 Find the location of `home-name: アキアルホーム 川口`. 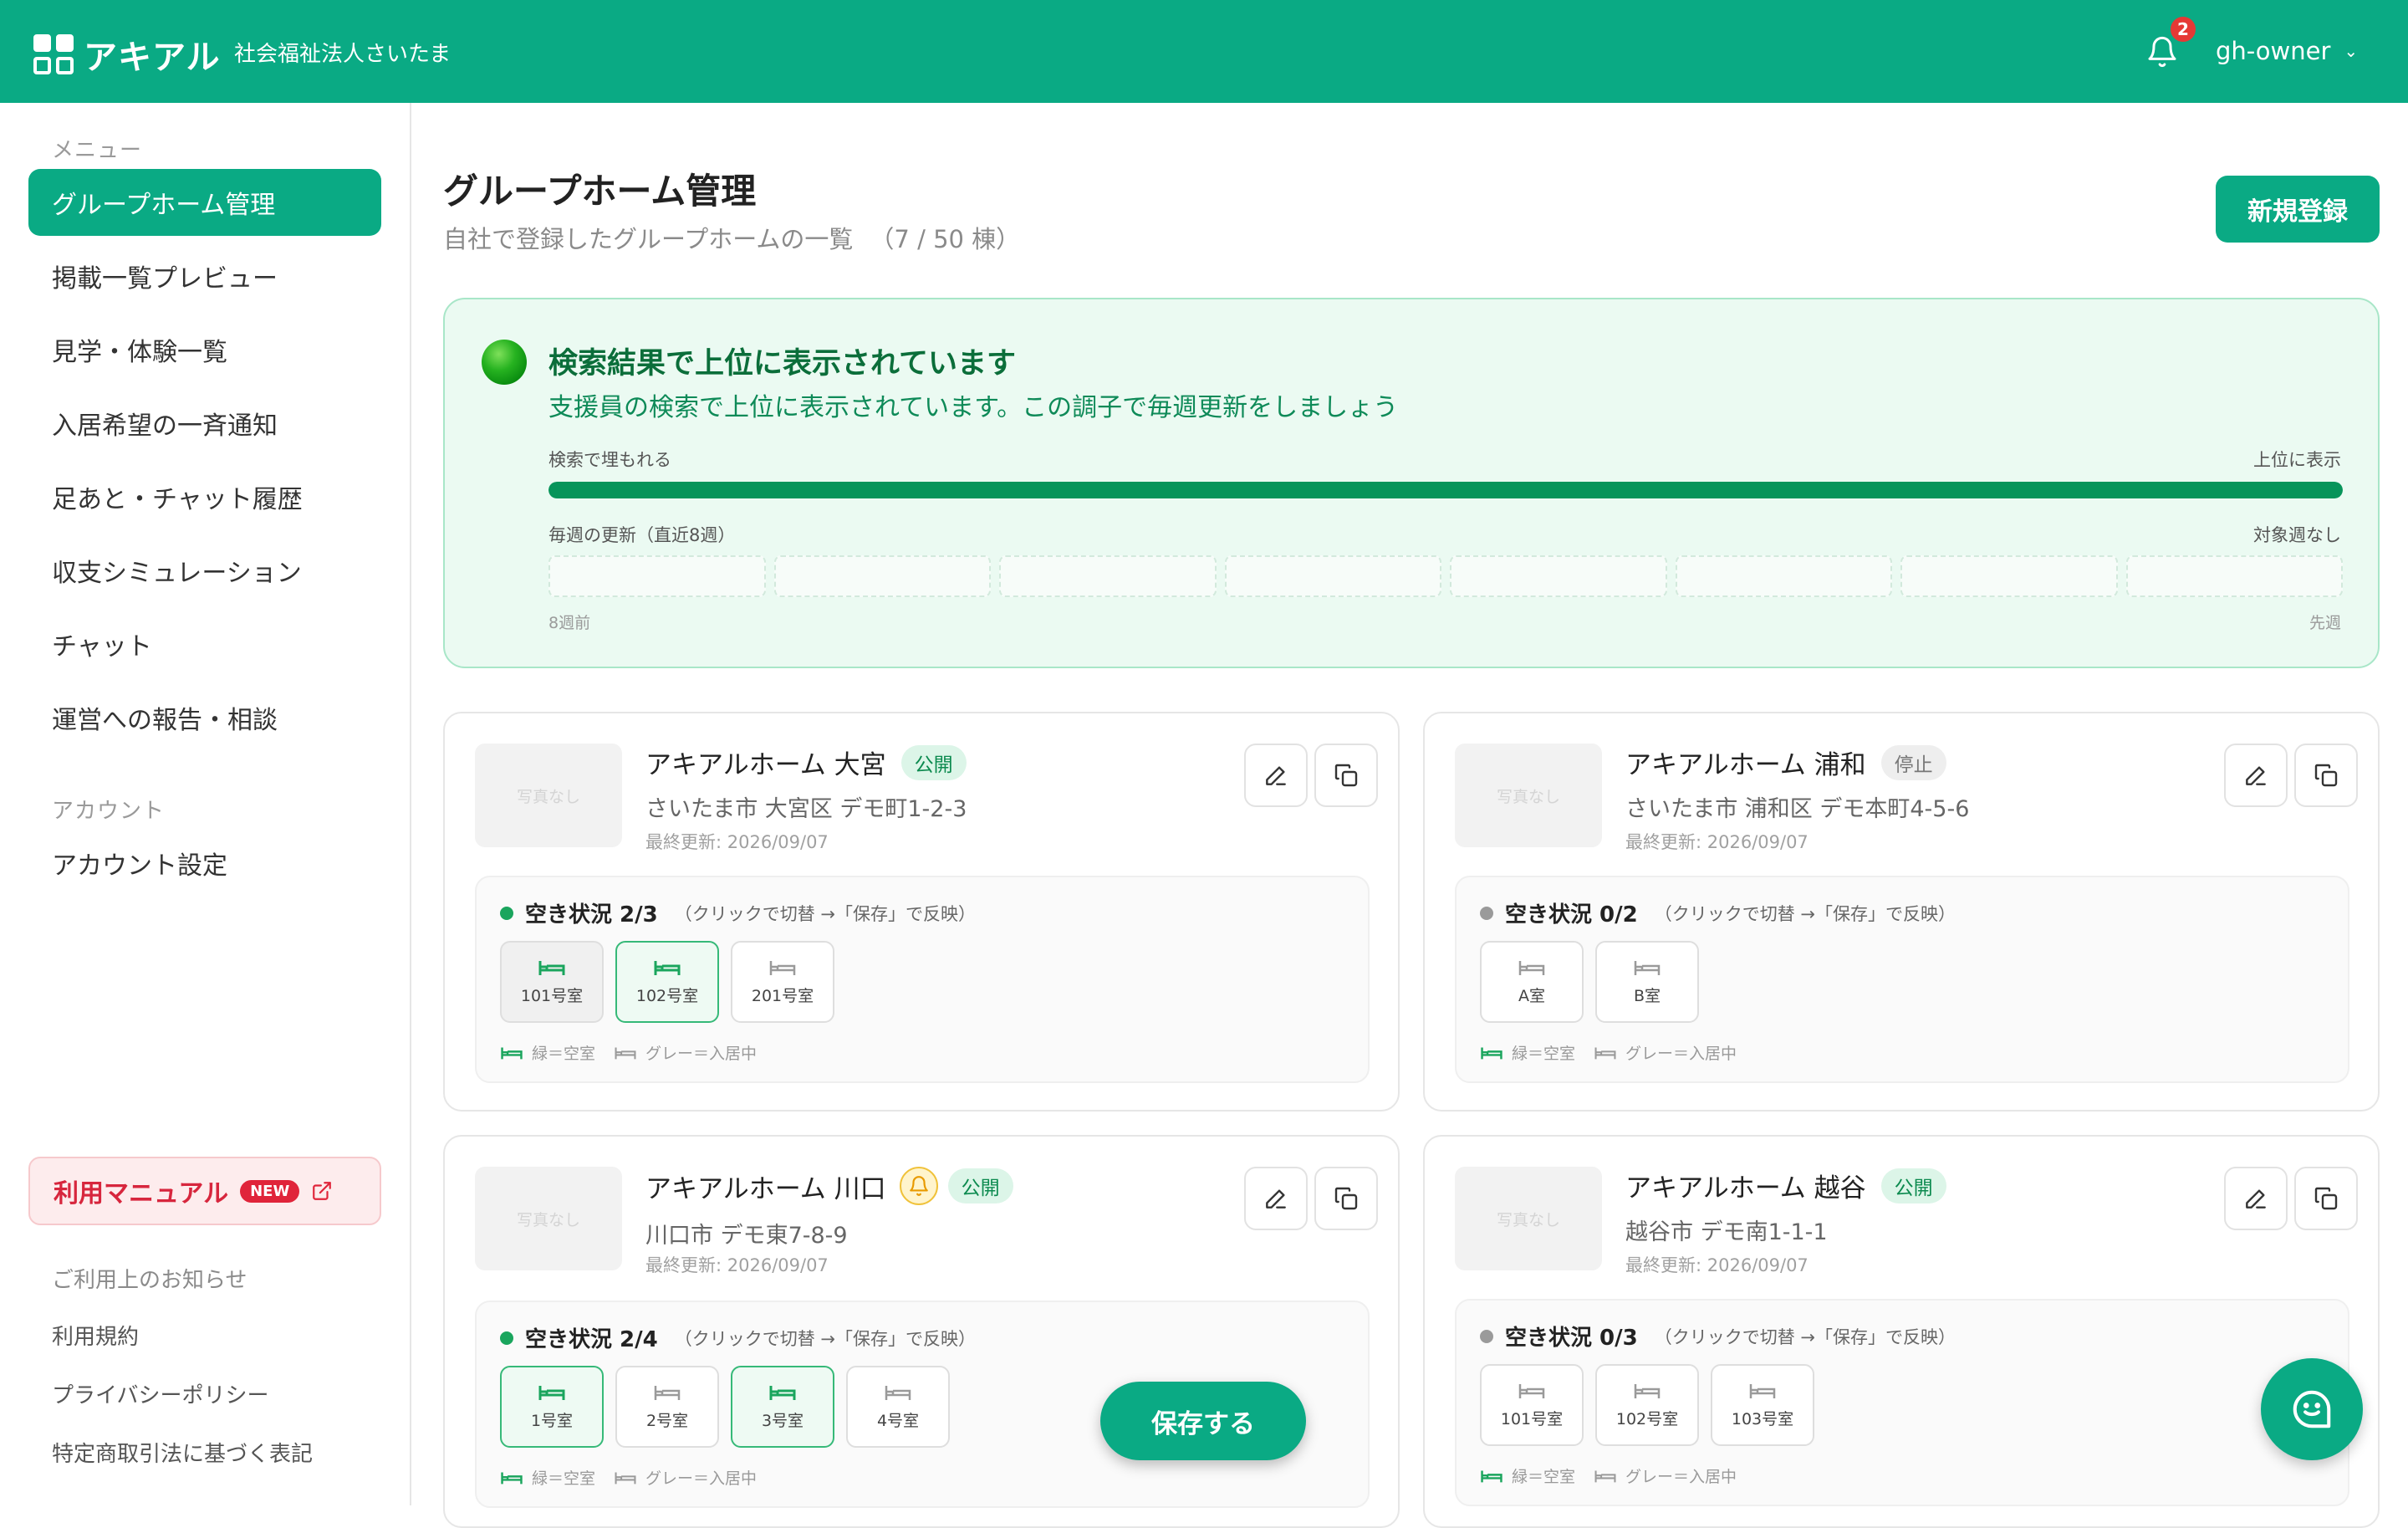

home-name: アキアルホーム 川口 is located at coordinates (766, 1189).